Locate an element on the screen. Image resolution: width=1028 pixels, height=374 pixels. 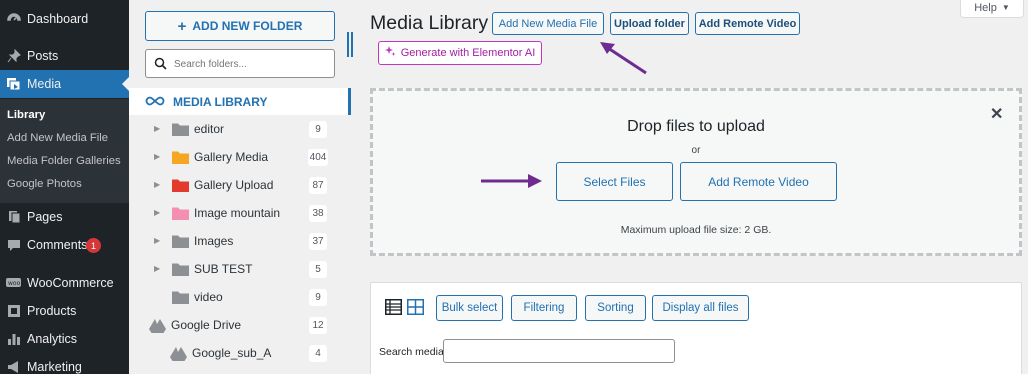
add-new-folder-label: ADD NEW FOLDER is located at coordinates (247, 26).